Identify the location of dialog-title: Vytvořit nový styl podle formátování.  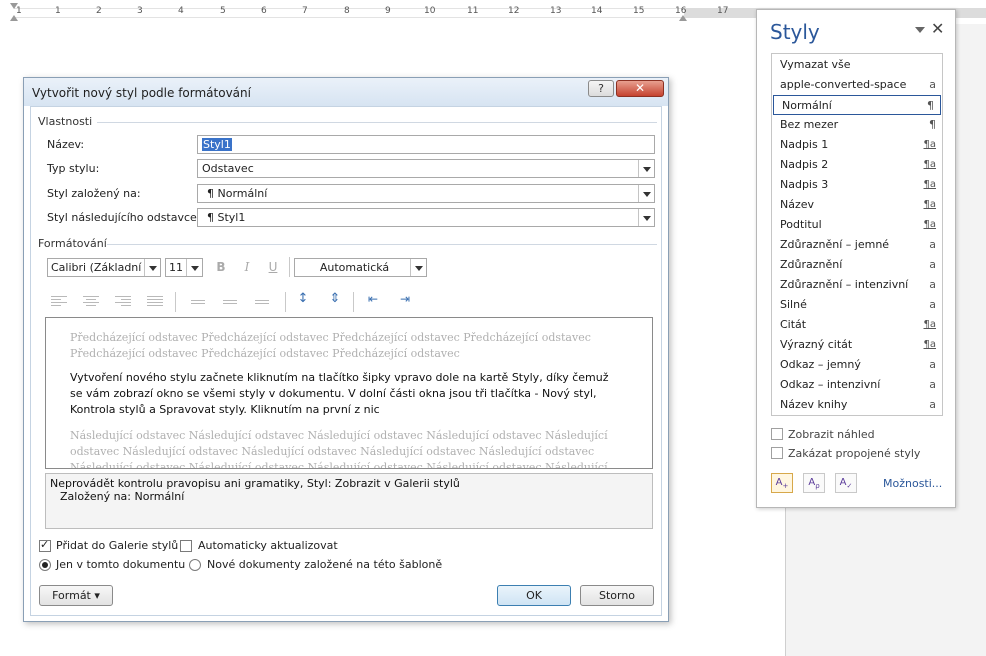
(141, 93).